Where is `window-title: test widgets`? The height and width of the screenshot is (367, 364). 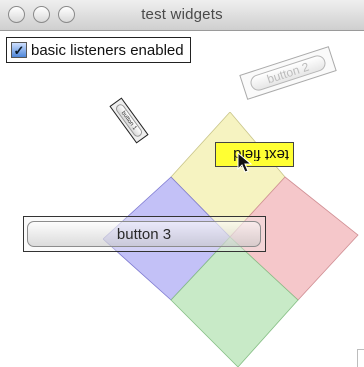
window-title: test widgets is located at coordinates (182, 14).